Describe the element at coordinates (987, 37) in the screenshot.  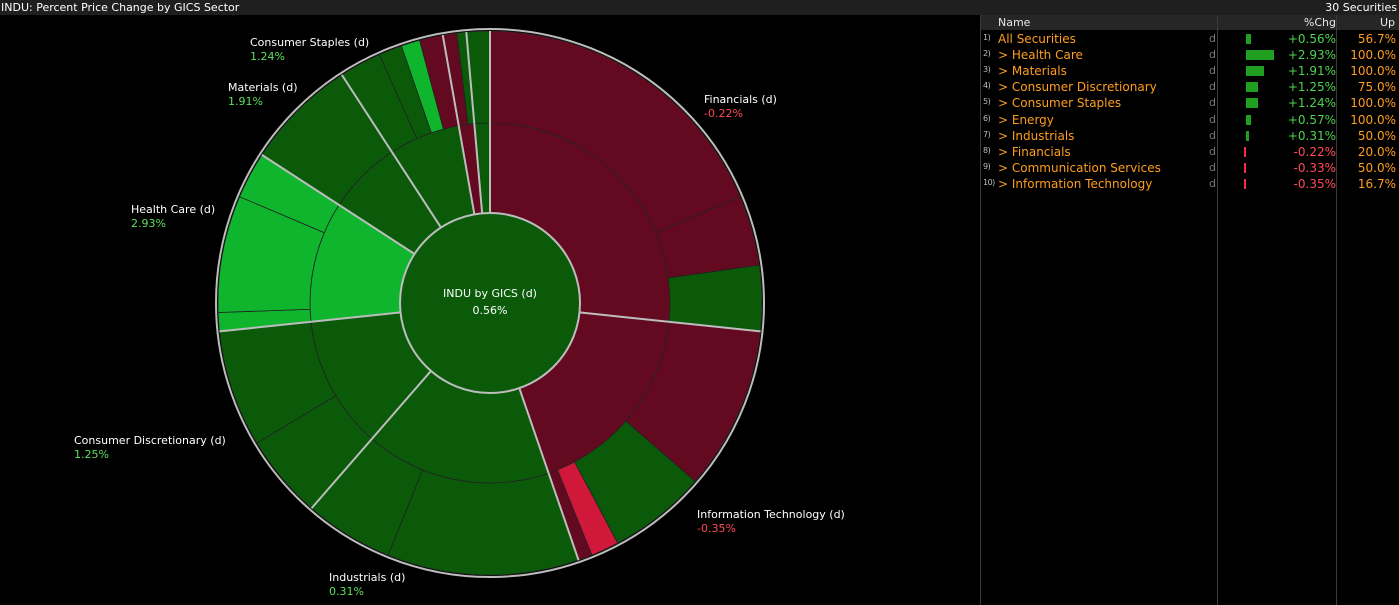
I see `row-number: 1)` at that location.